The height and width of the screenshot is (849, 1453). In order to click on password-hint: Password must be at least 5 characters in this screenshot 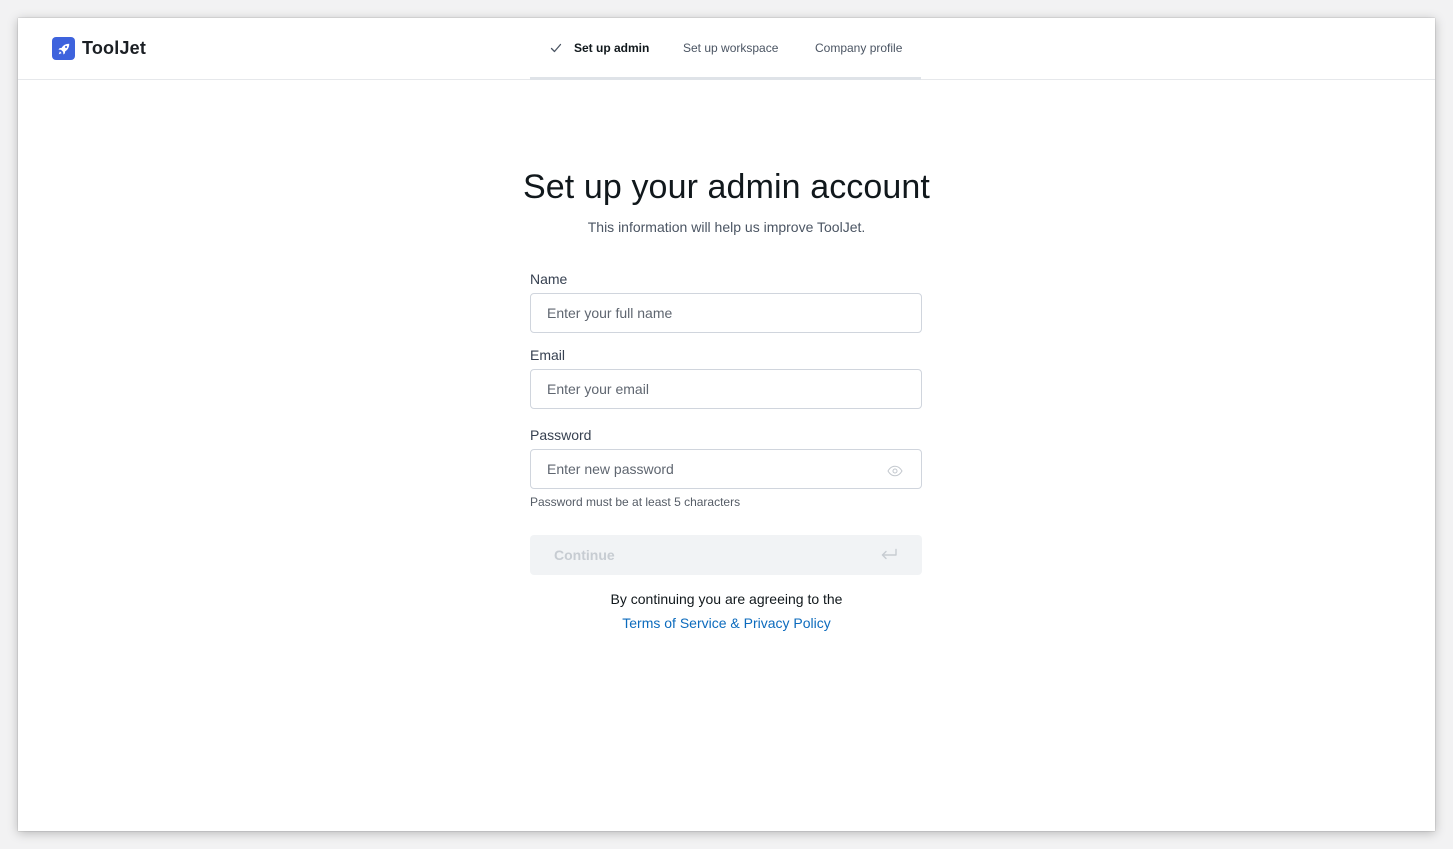, I will do `click(635, 502)`.